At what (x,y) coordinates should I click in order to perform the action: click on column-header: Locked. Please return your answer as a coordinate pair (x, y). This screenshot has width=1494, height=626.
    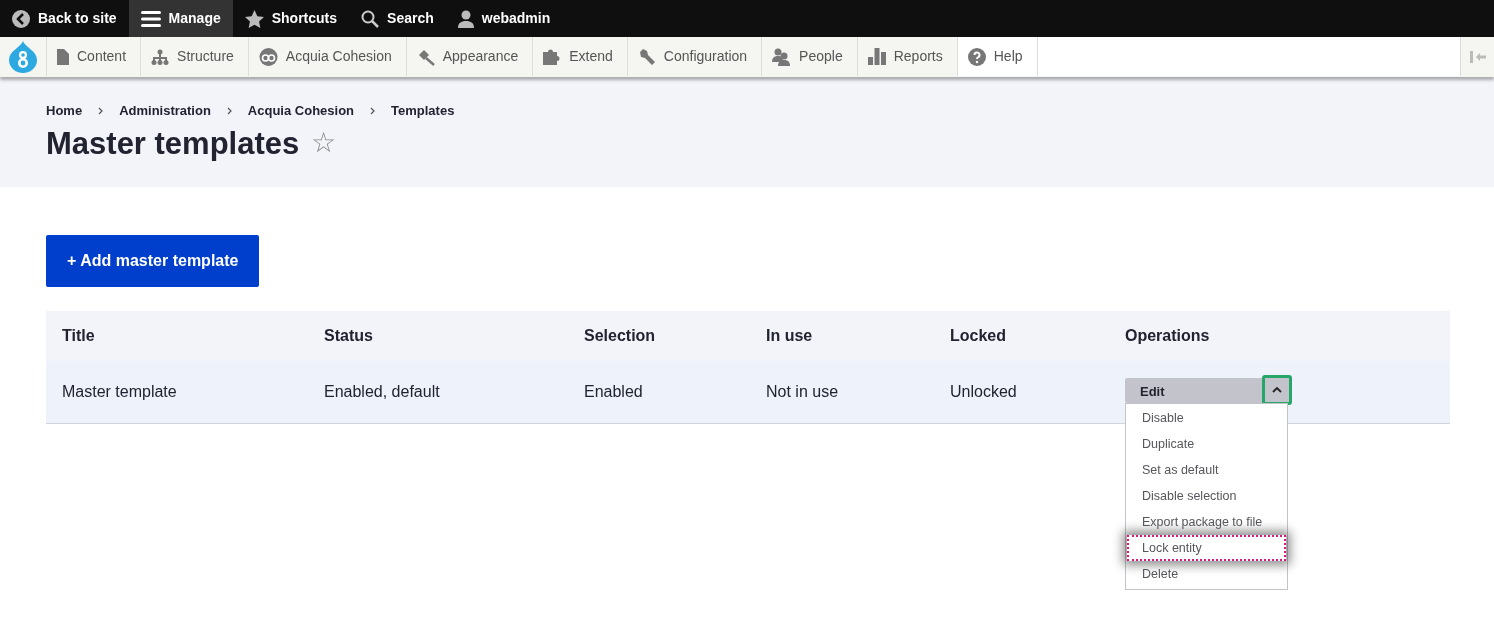
    Looking at the image, I should click on (978, 335).